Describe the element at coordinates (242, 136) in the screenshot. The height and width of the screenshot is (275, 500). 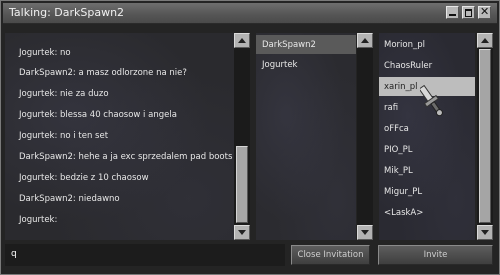
I see `chat-scrollbar` at that location.